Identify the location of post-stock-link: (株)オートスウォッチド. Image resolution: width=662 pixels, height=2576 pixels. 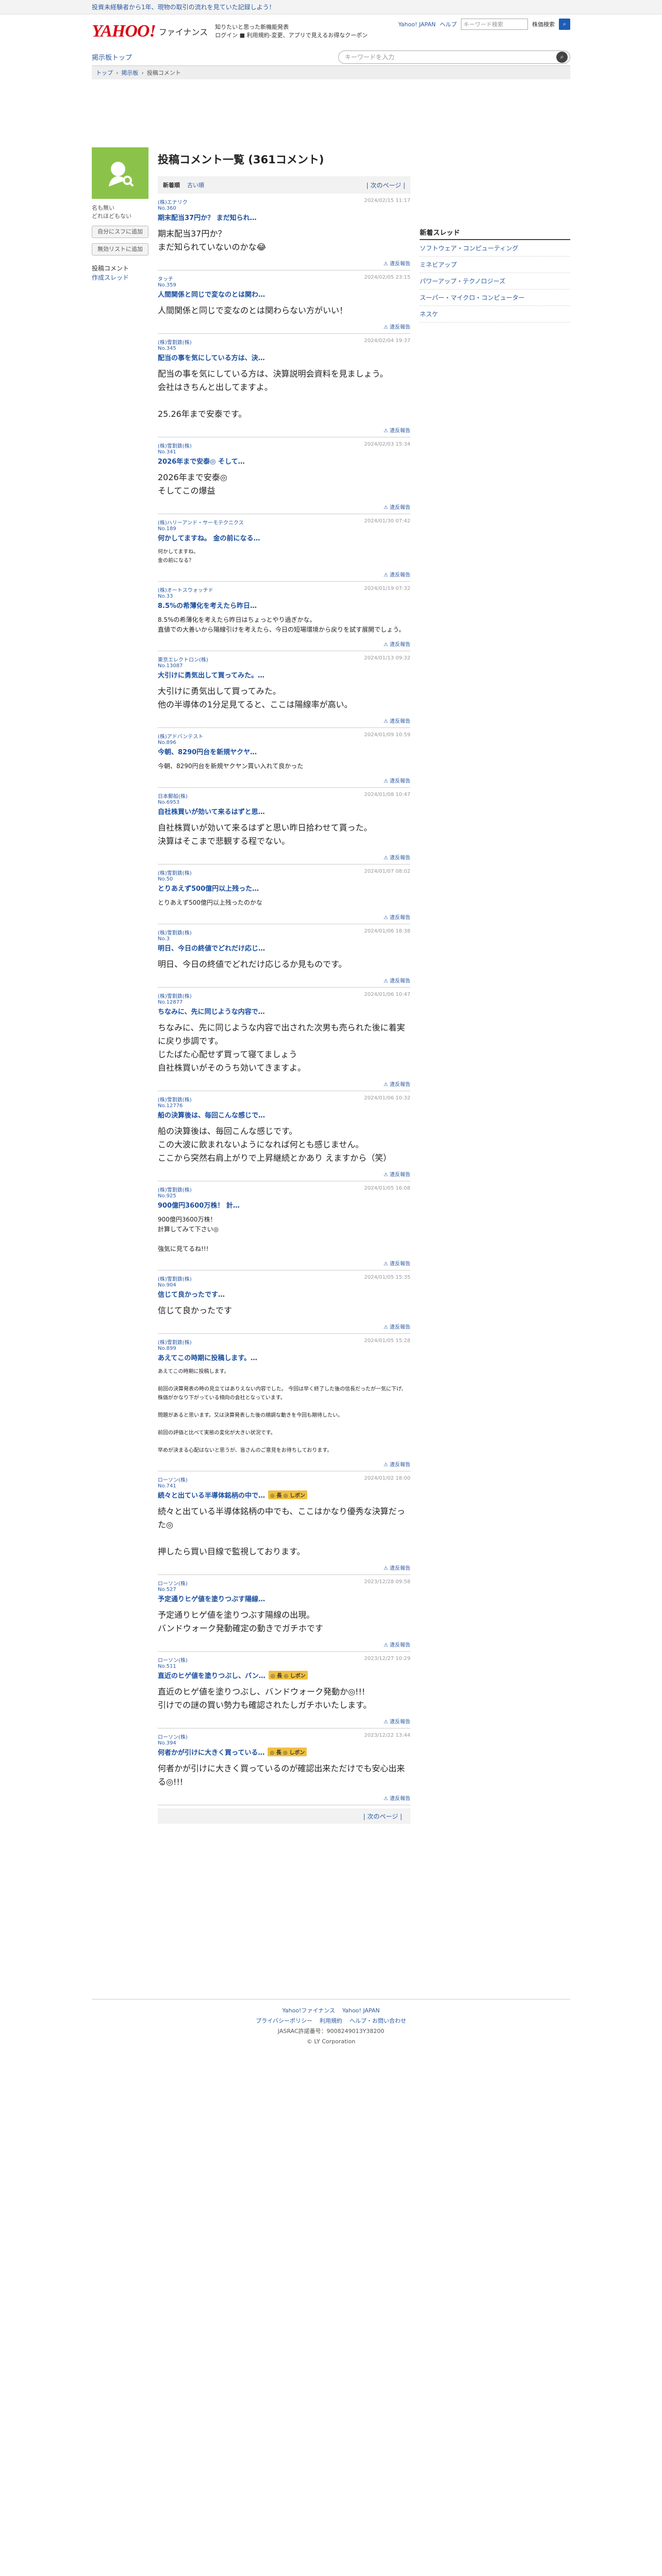
(185, 590).